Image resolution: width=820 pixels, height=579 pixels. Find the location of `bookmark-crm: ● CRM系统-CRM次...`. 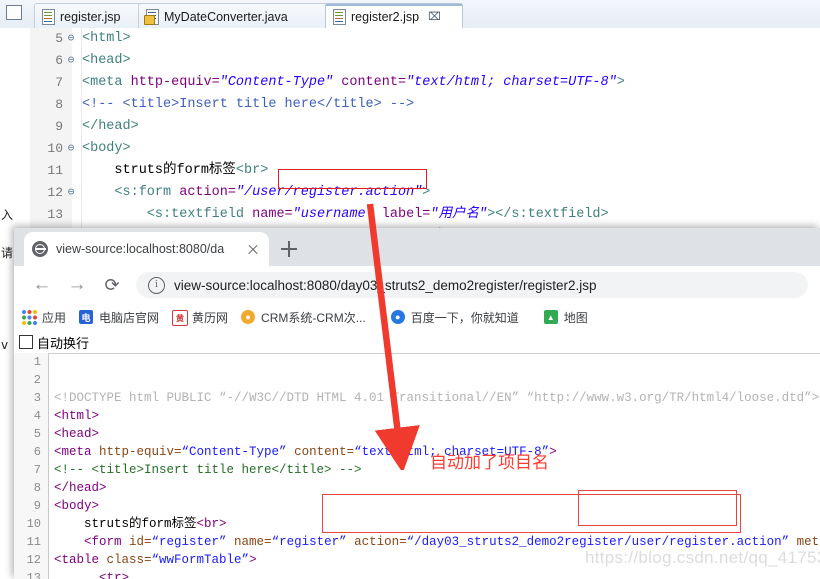

bookmark-crm: ● CRM系统-CRM次... is located at coordinates (303, 317).